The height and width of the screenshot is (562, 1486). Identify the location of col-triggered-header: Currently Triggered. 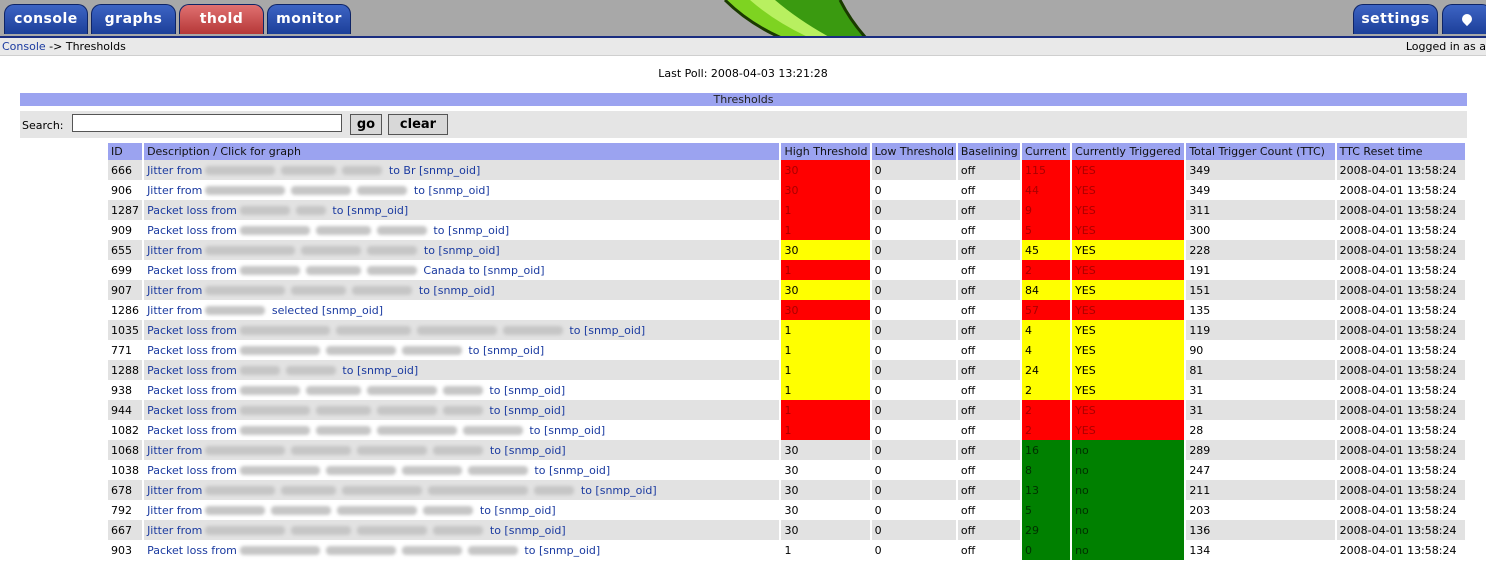
(1128, 151).